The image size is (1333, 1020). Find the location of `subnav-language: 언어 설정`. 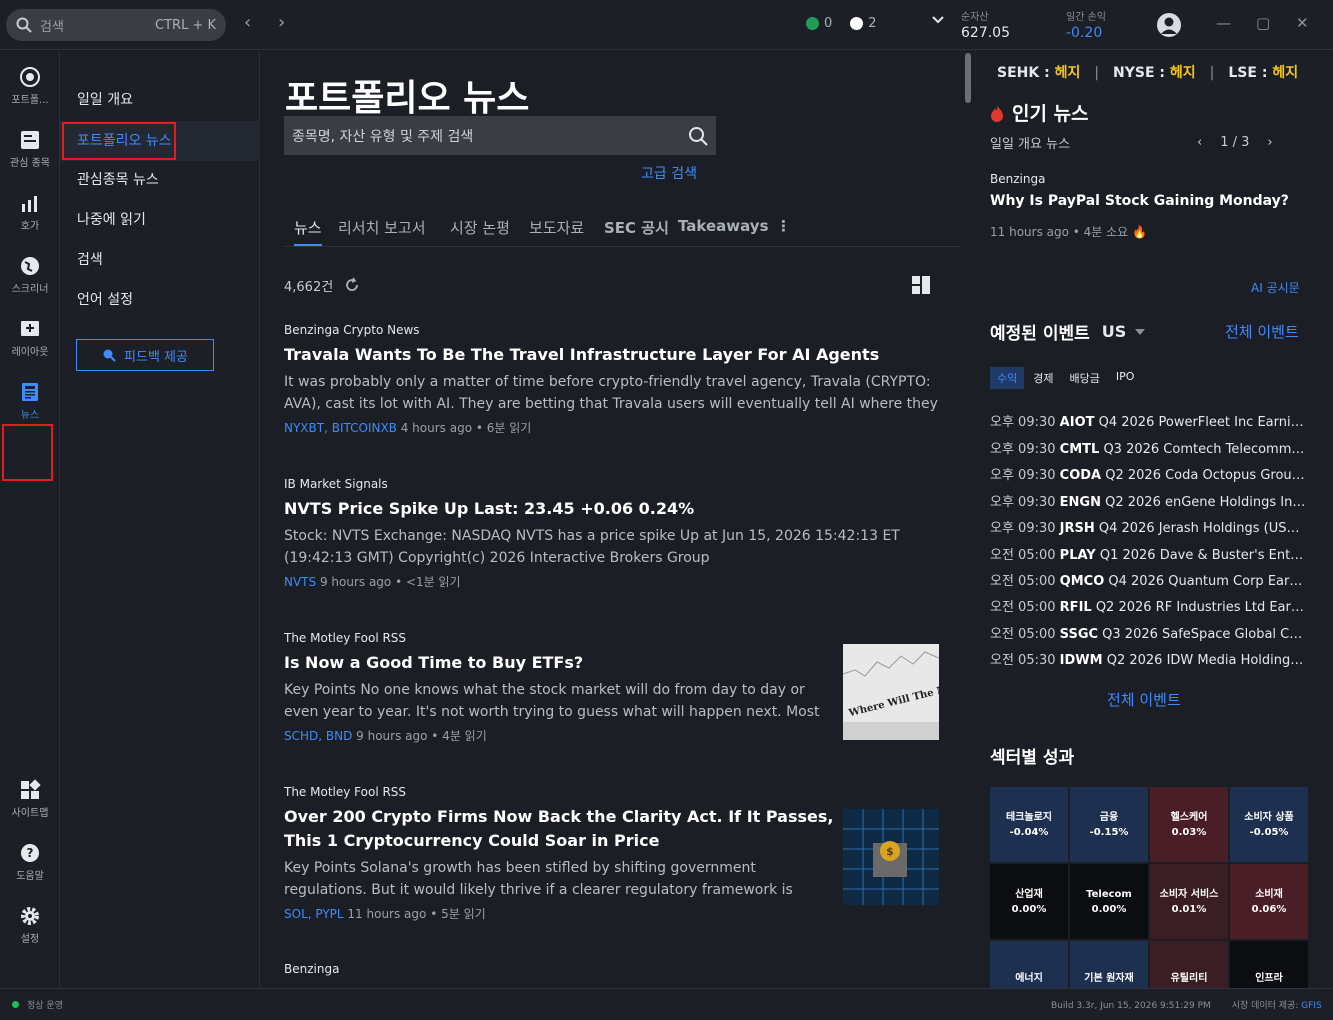

subnav-language: 언어 설정 is located at coordinates (160, 300).